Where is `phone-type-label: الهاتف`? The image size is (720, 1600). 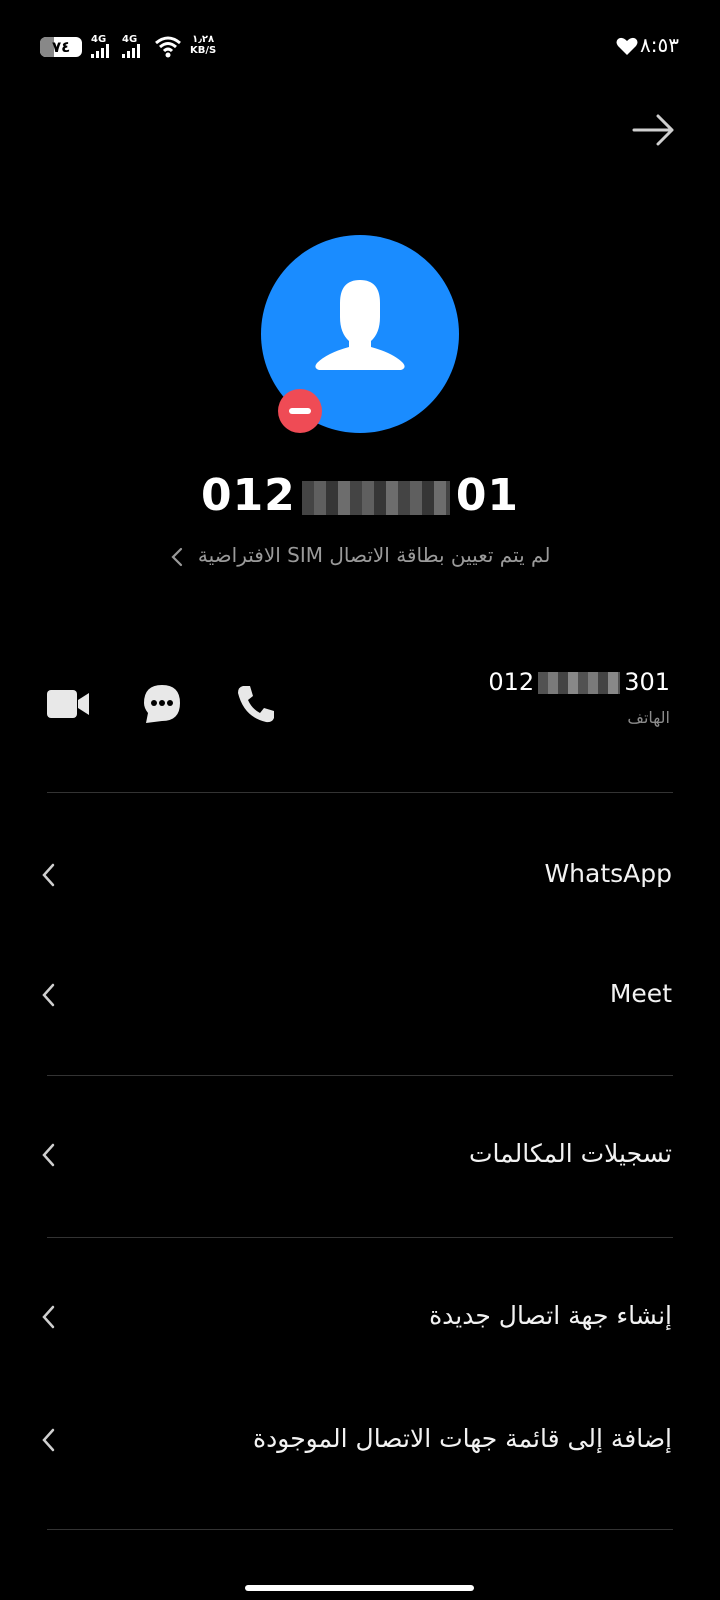 phone-type-label: الهاتف is located at coordinates (648, 717).